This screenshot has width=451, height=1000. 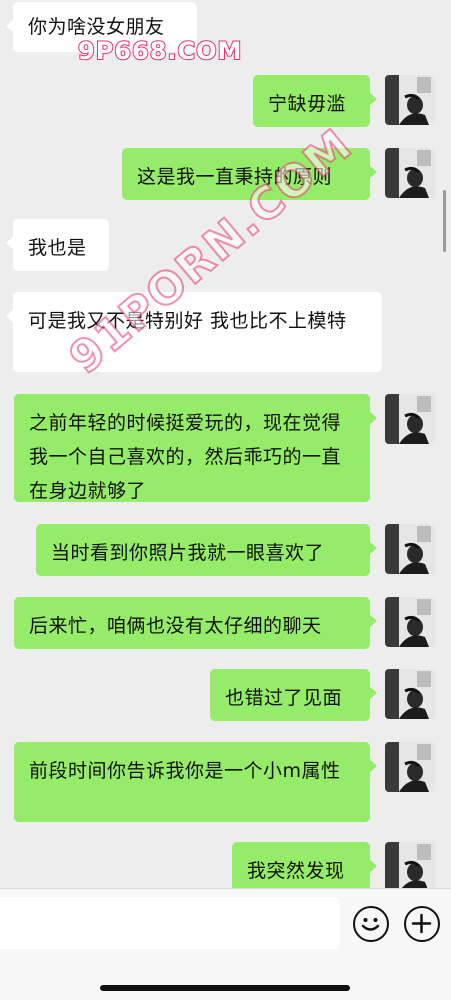 What do you see at coordinates (195, 623) in the screenshot?
I see `message-bubble-outgoing: 后来忙，咱俩也没有太仔细的聊天` at bounding box center [195, 623].